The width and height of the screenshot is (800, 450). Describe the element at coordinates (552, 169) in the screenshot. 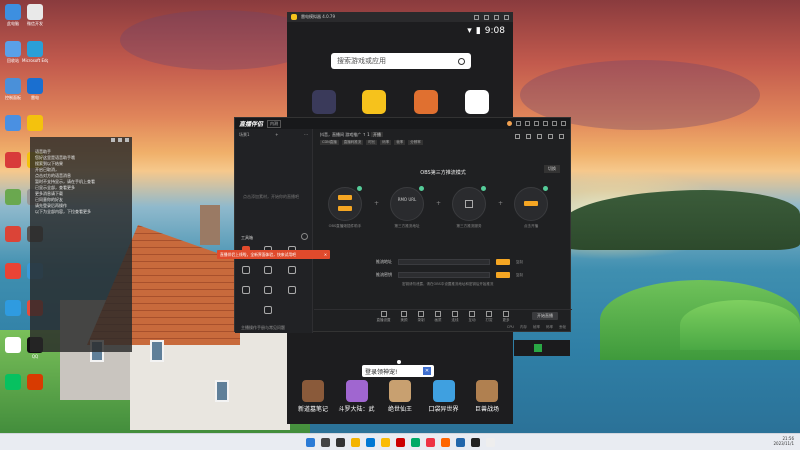

I see `switch-mode-button: 切换` at that location.